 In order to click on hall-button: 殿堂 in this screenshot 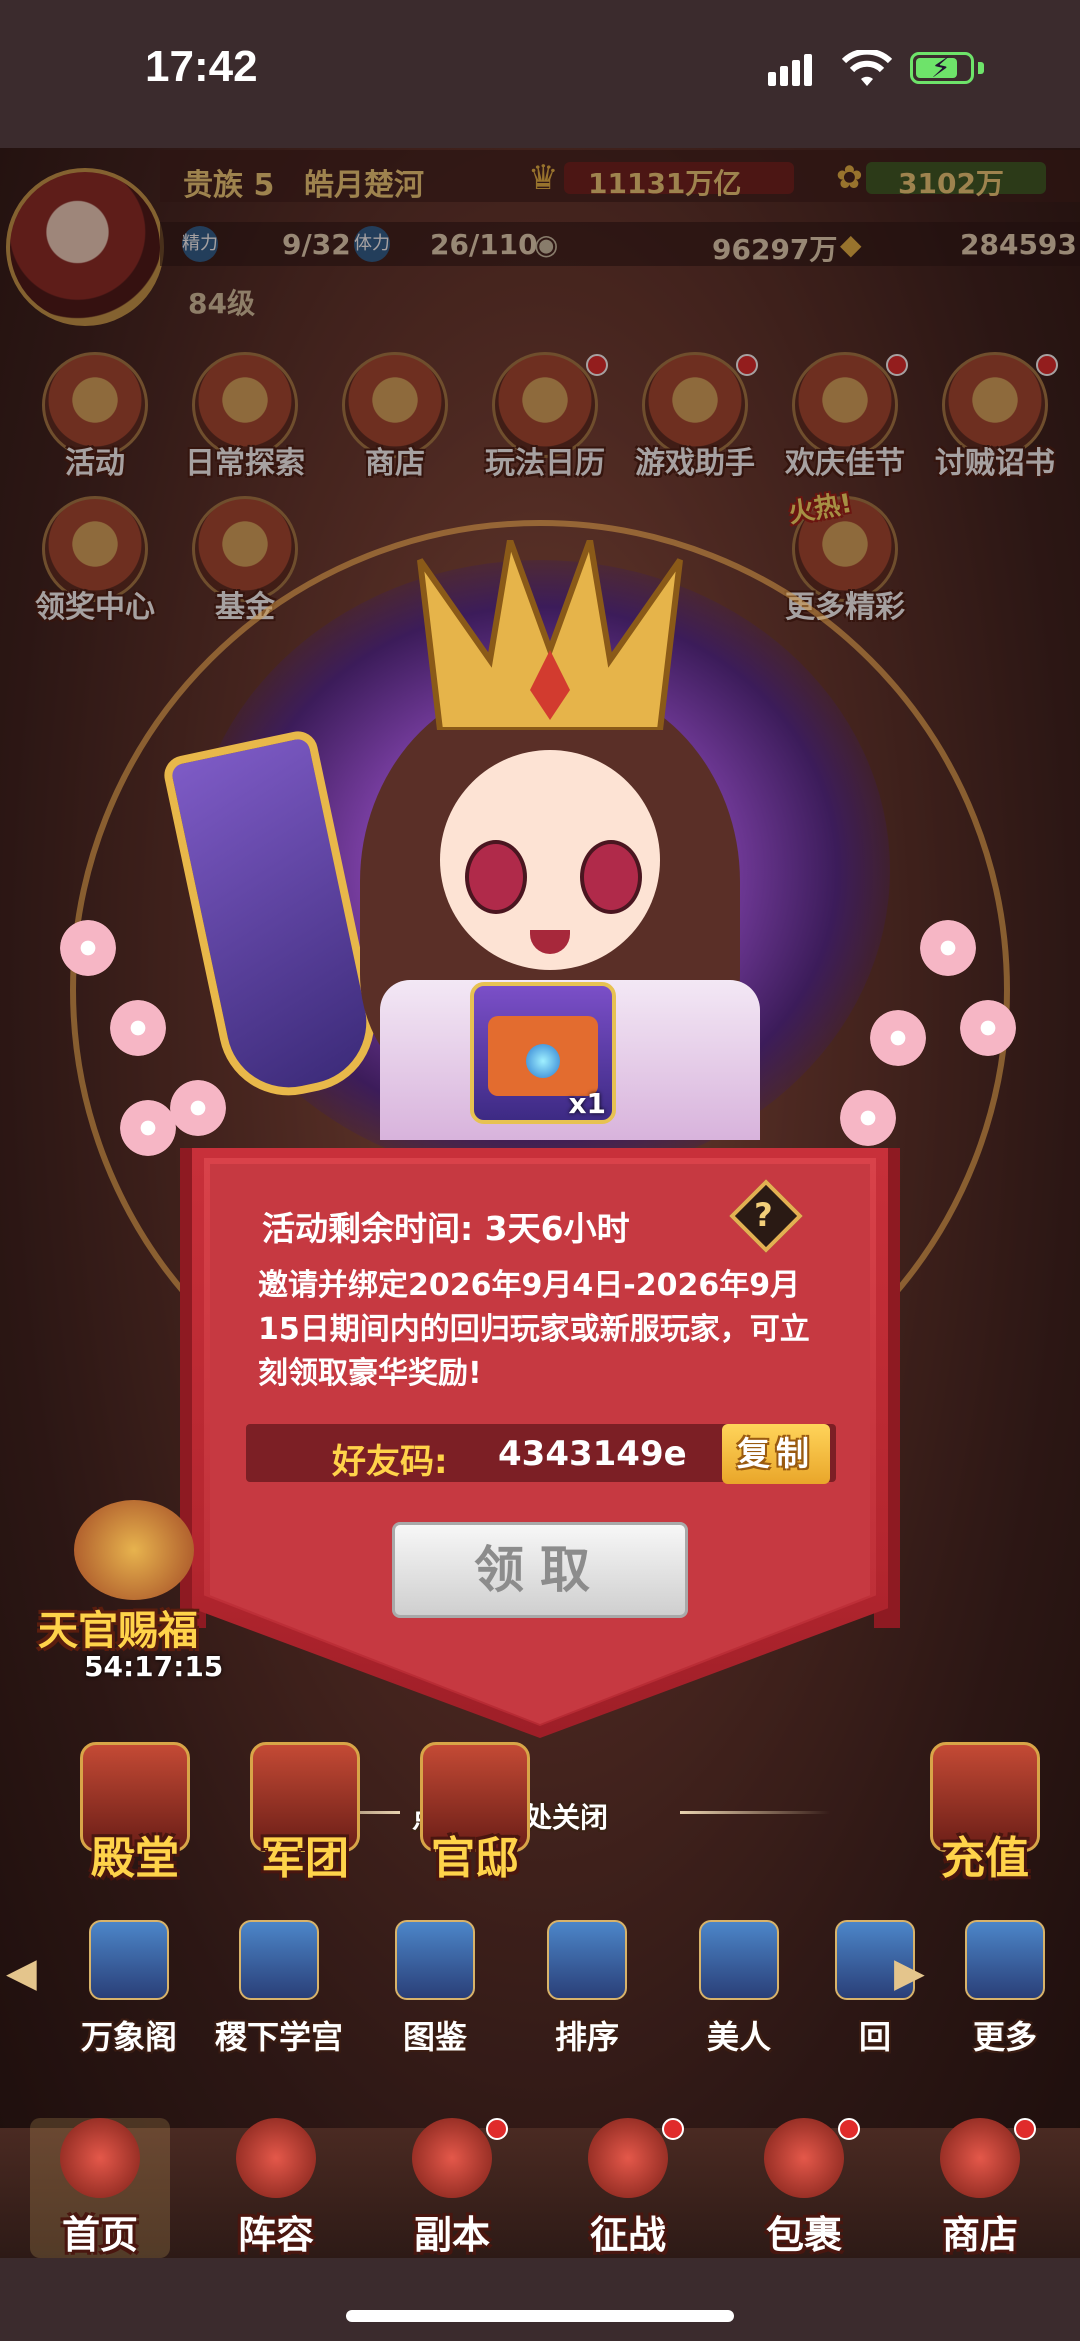, I will do `click(135, 1813)`.